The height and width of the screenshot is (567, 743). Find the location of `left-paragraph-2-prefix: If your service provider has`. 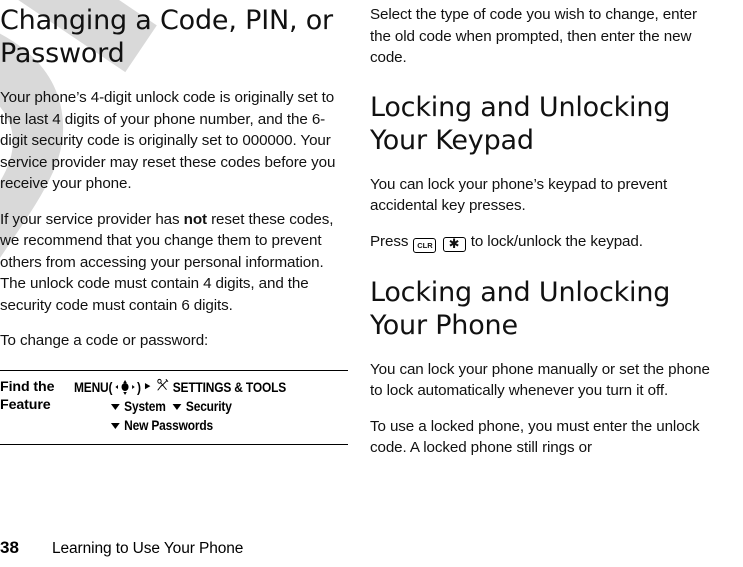

left-paragraph-2-prefix: If your service provider has is located at coordinates (92, 219).